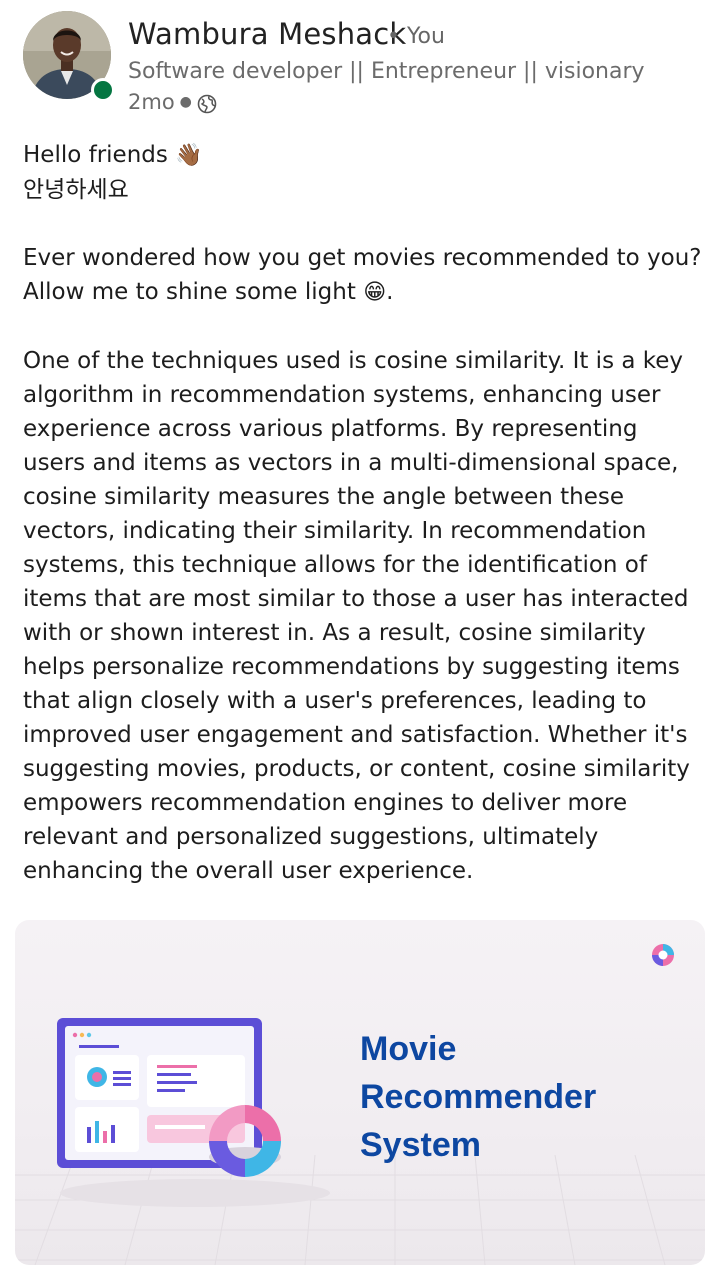 The image size is (720, 1288). I want to click on globe-icon, so click(207, 103).